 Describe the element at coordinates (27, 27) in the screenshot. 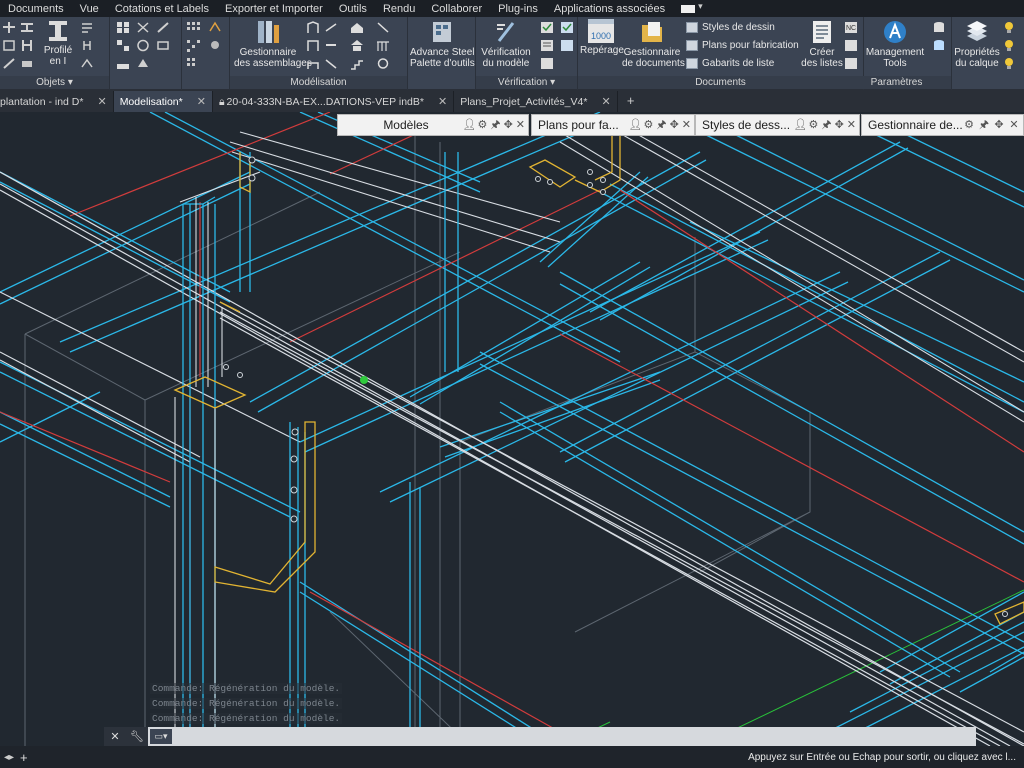

I see `beam-tool-icon` at that location.